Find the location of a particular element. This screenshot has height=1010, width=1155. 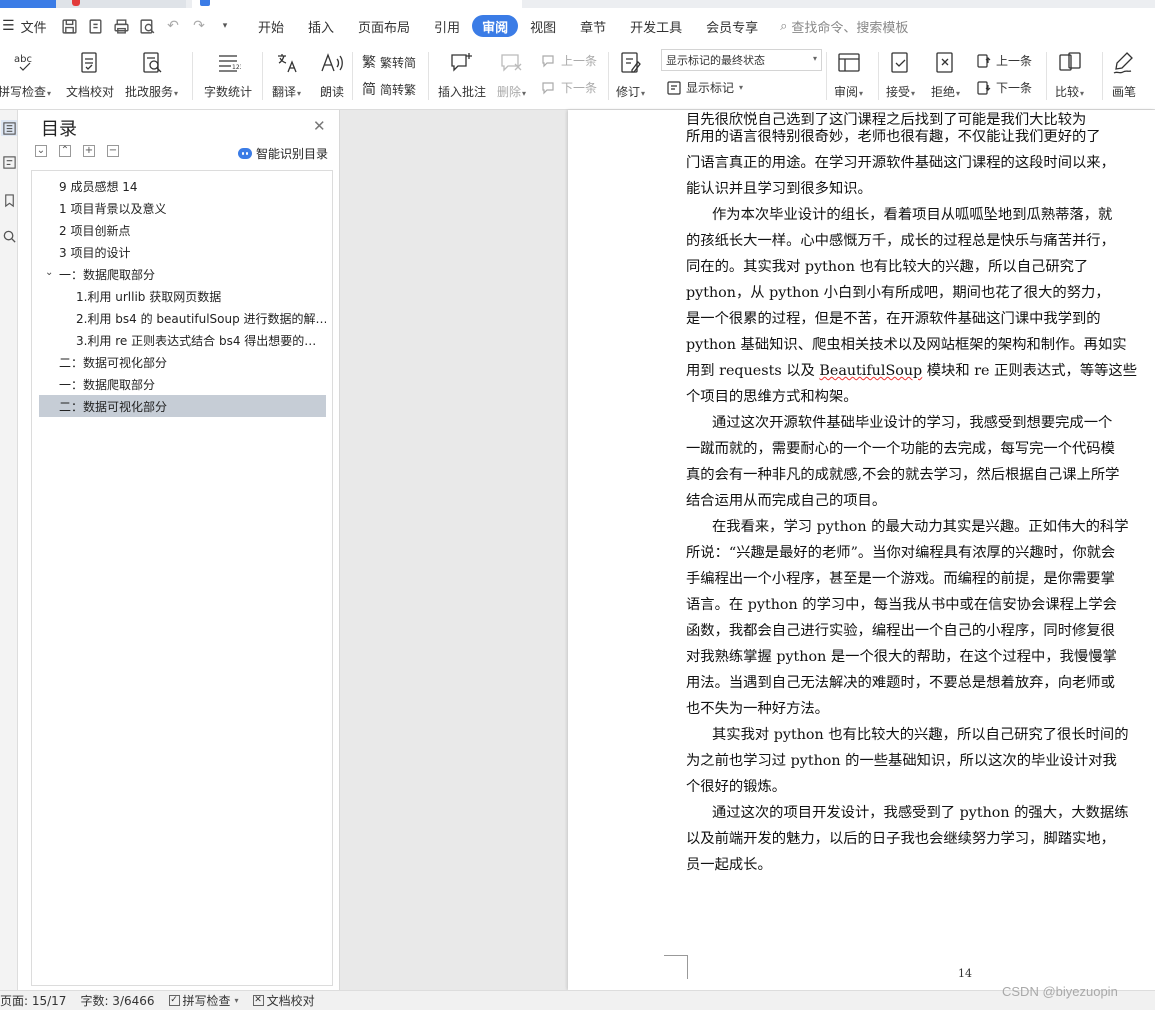

next-change-icon is located at coordinates (984, 87).